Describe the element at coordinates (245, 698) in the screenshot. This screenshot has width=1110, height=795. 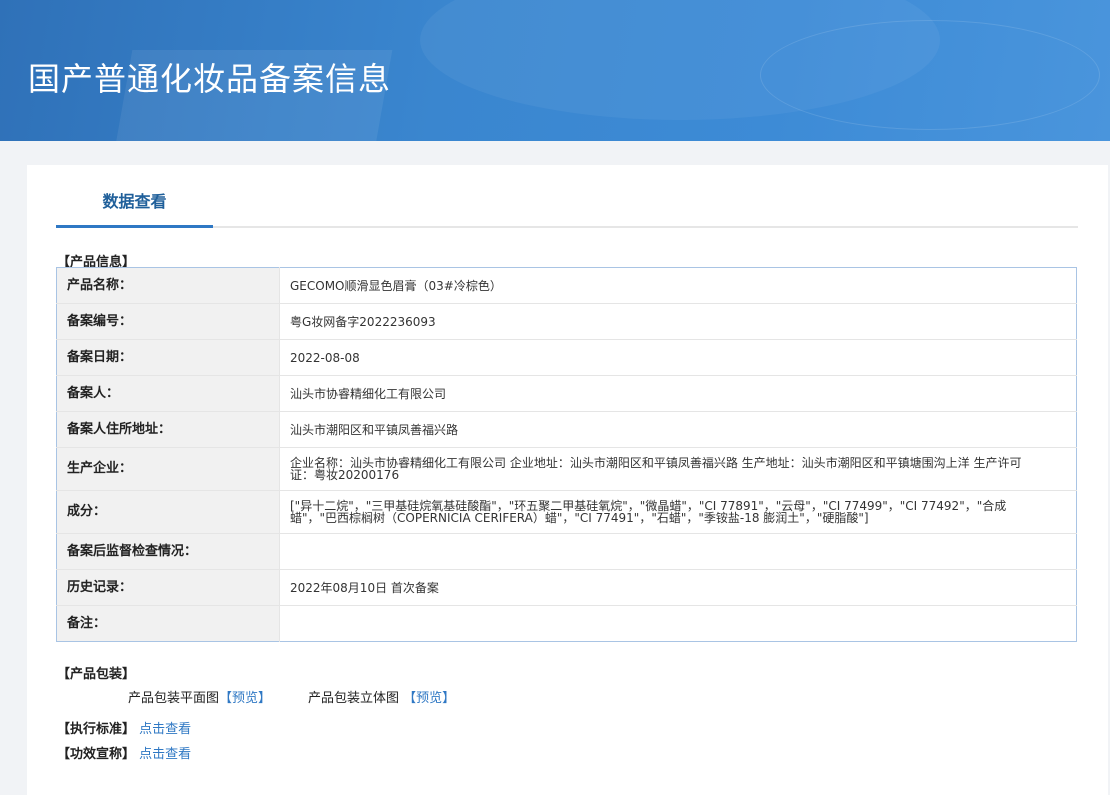
I see `packaging-flat-preview-link: 【预览】` at that location.